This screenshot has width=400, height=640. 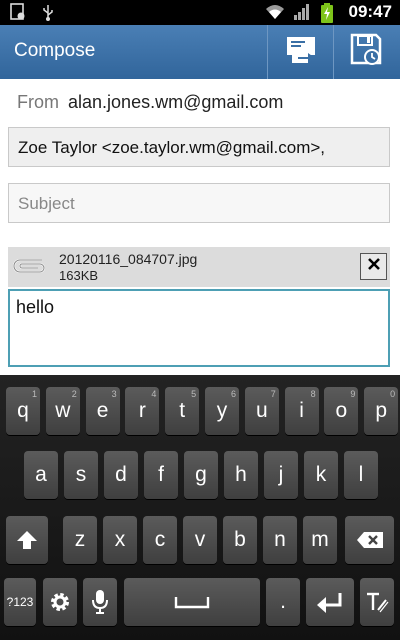 What do you see at coordinates (120, 540) in the screenshot?
I see `key-x: x` at bounding box center [120, 540].